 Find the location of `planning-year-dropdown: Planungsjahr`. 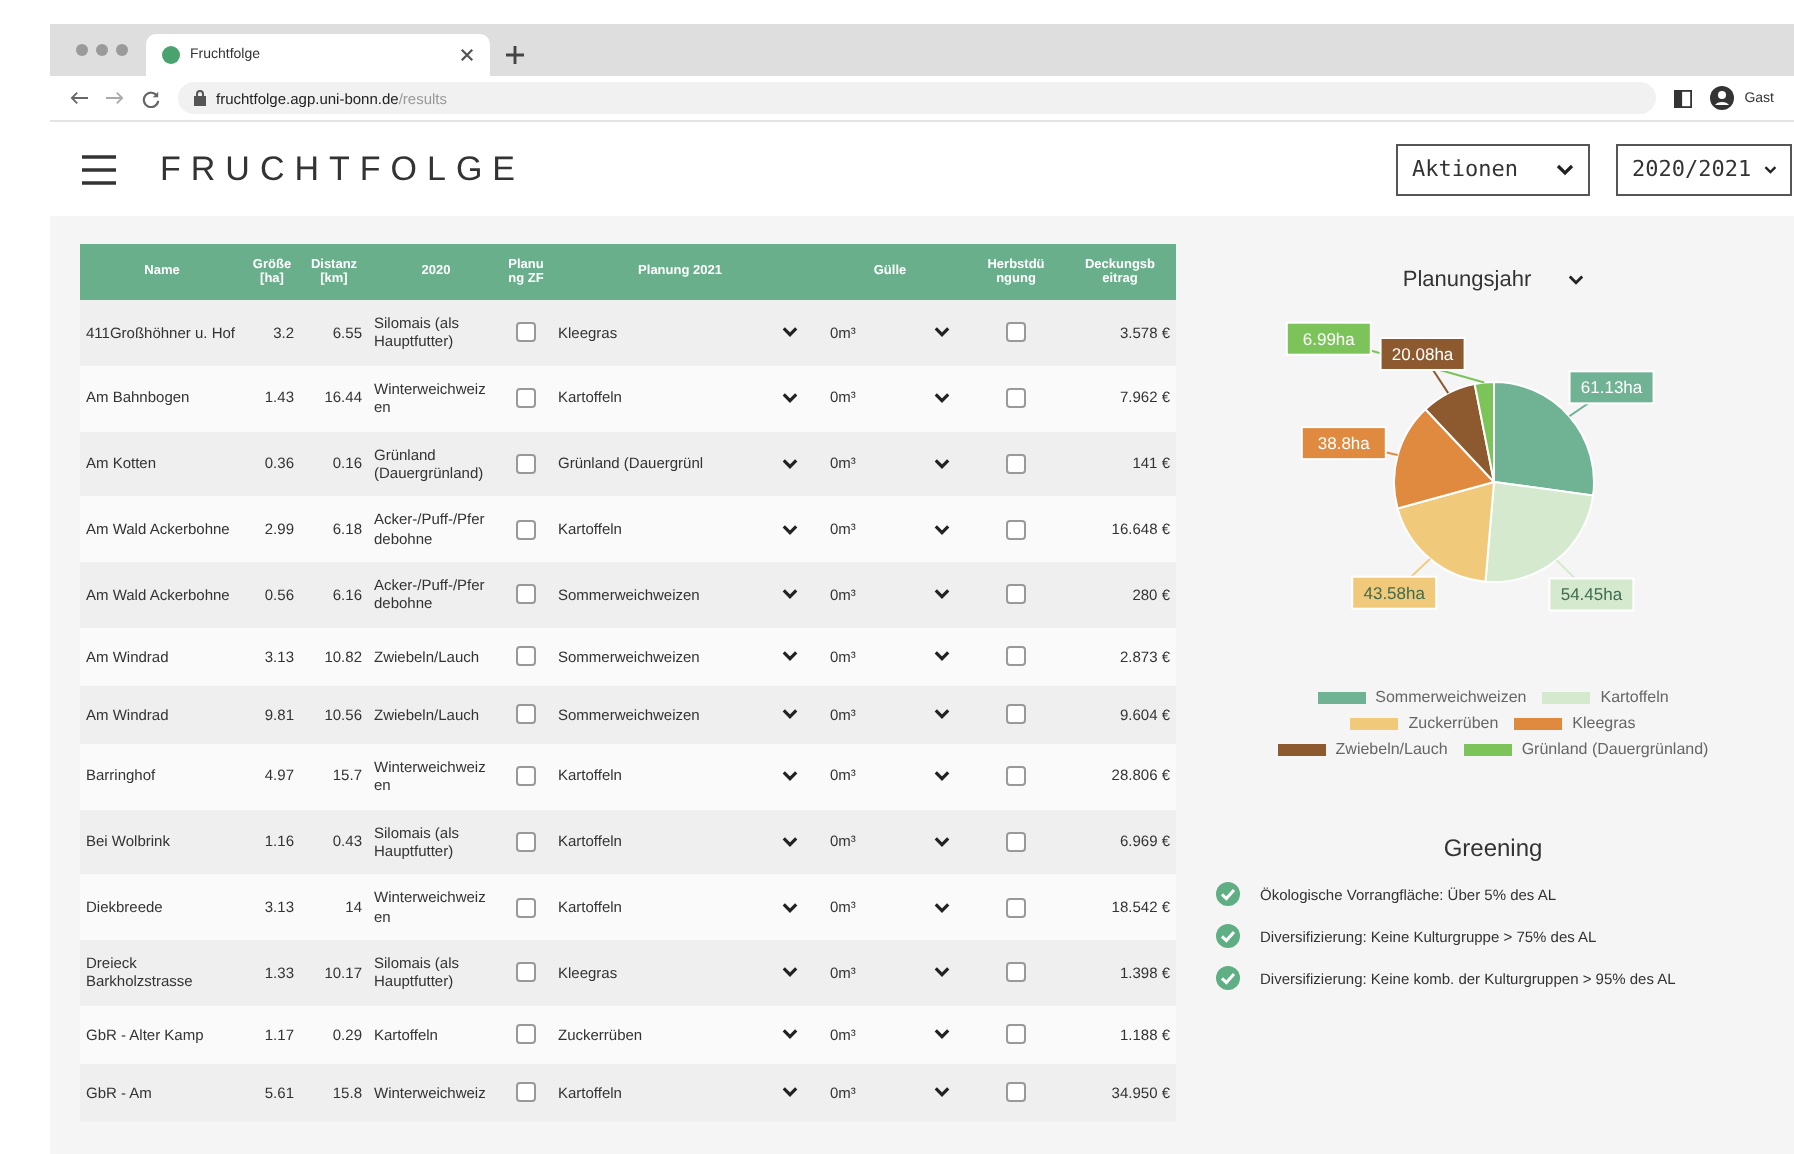

planning-year-dropdown: Planungsjahr is located at coordinates (1493, 280).